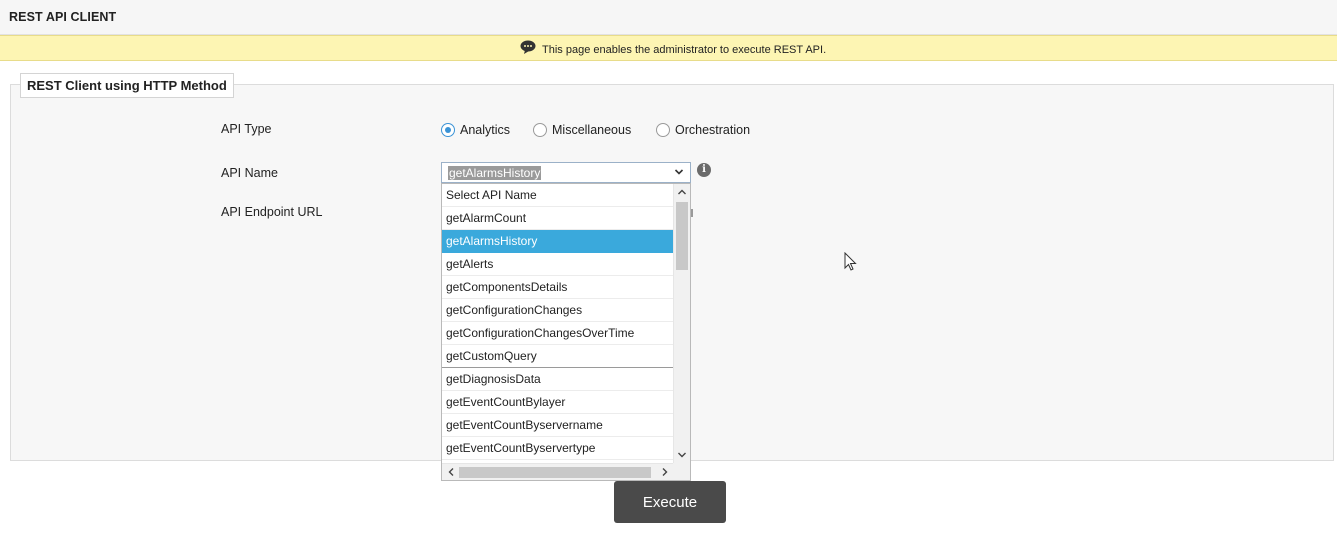 The image size is (1337, 534). I want to click on panel-legend: REST Client using HTTP Method, so click(127, 85).